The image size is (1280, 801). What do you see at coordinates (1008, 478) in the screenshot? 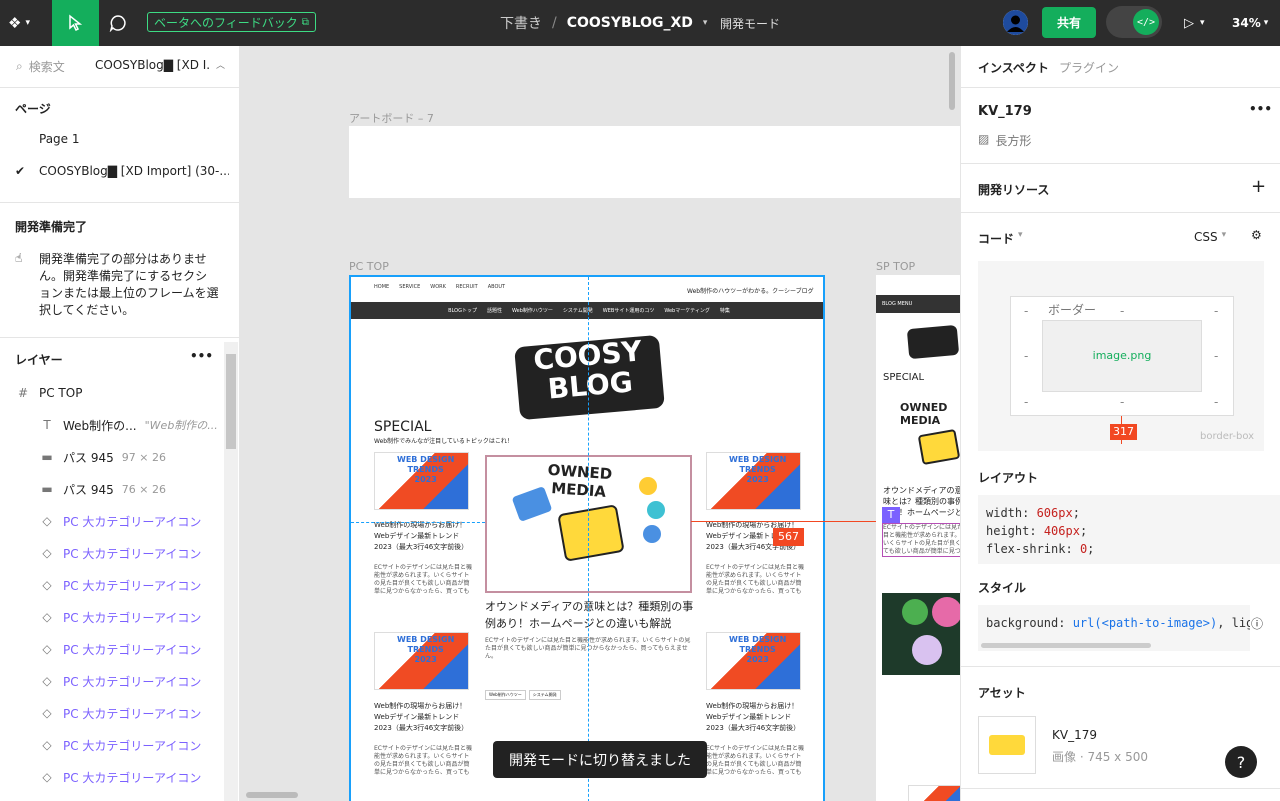
I see `layout-title: レイアウト` at bounding box center [1008, 478].